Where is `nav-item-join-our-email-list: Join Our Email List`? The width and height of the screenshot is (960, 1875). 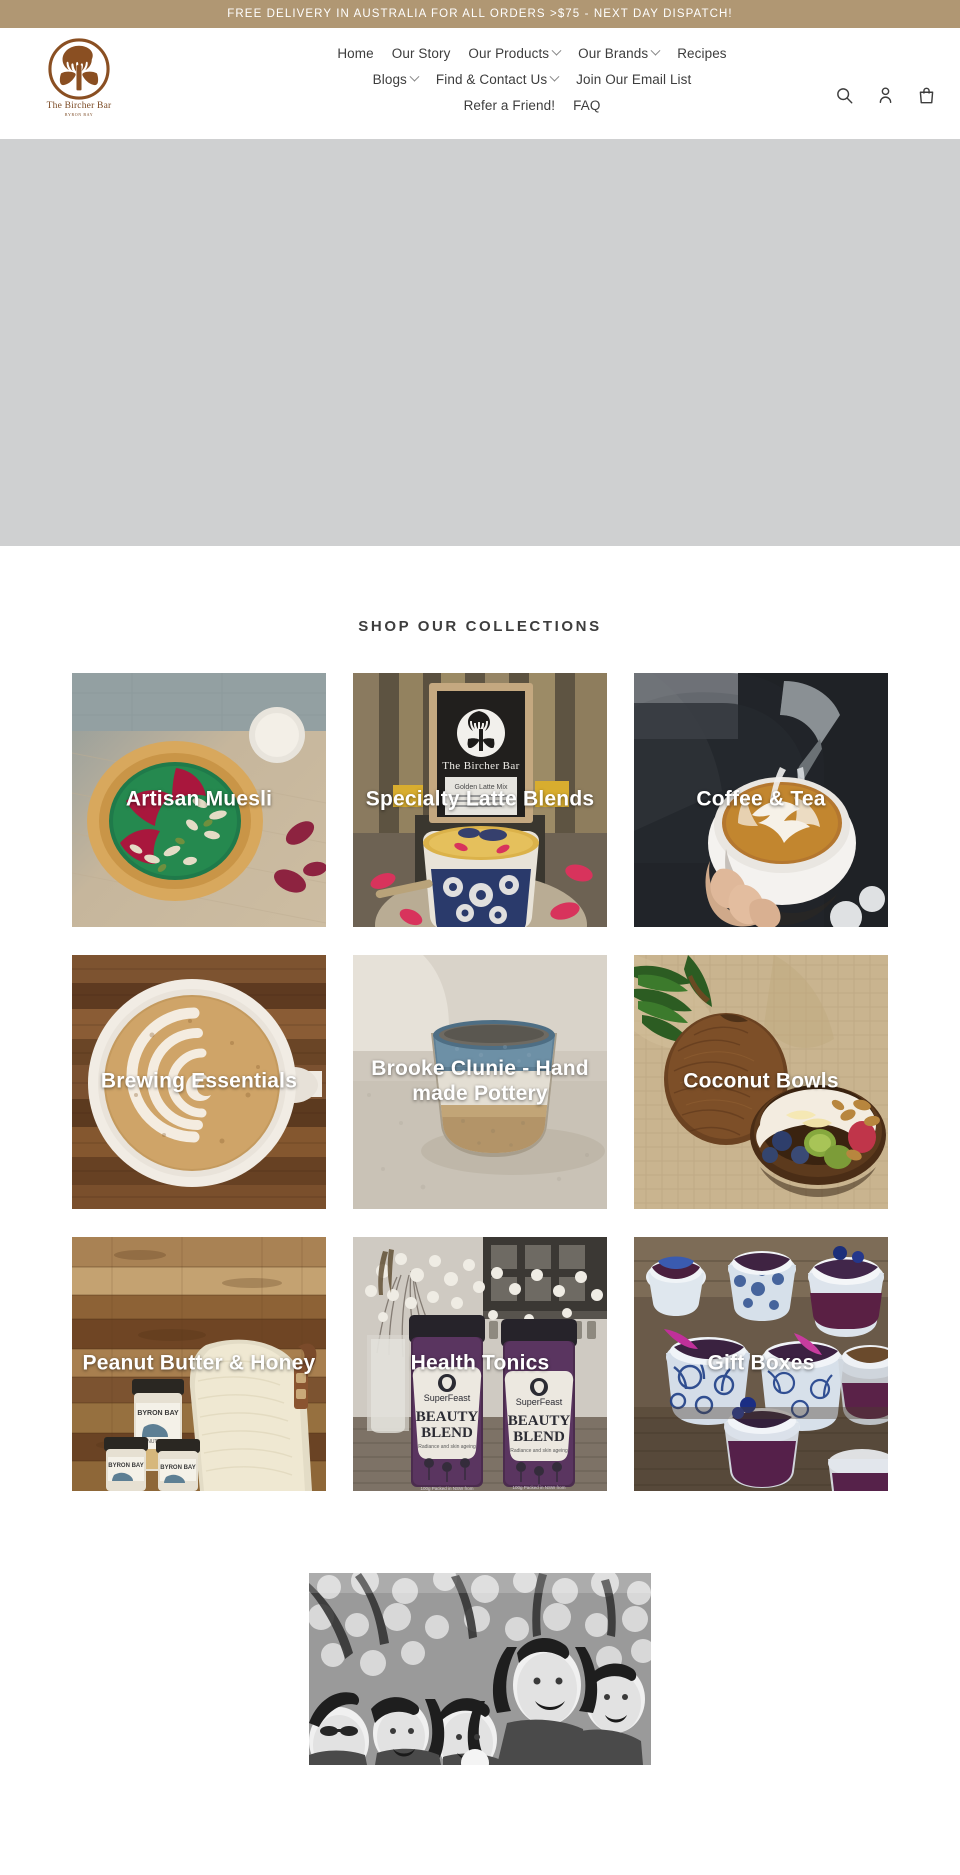 nav-item-join-our-email-list: Join Our Email List is located at coordinates (633, 79).